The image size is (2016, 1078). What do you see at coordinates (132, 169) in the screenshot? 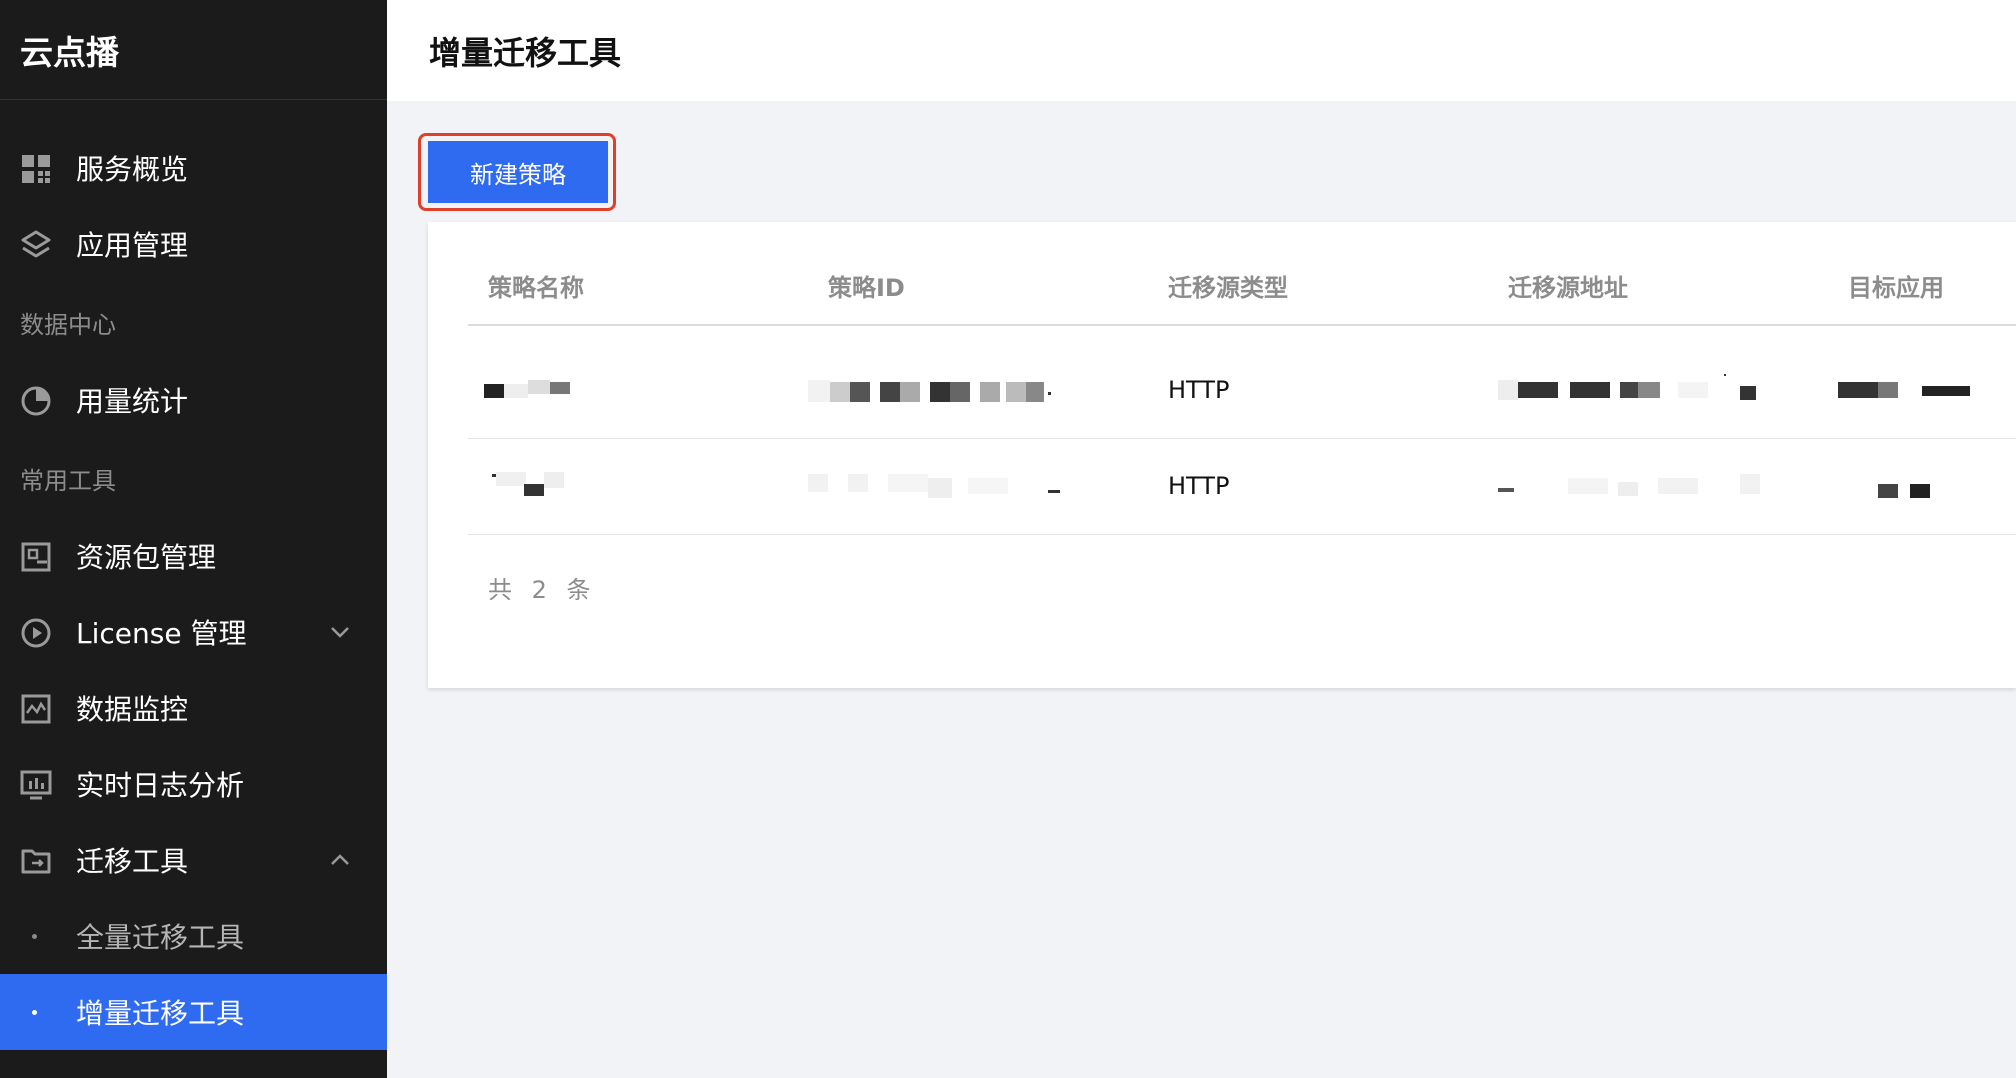
I see `sidebar-item-label: 服务概览` at bounding box center [132, 169].